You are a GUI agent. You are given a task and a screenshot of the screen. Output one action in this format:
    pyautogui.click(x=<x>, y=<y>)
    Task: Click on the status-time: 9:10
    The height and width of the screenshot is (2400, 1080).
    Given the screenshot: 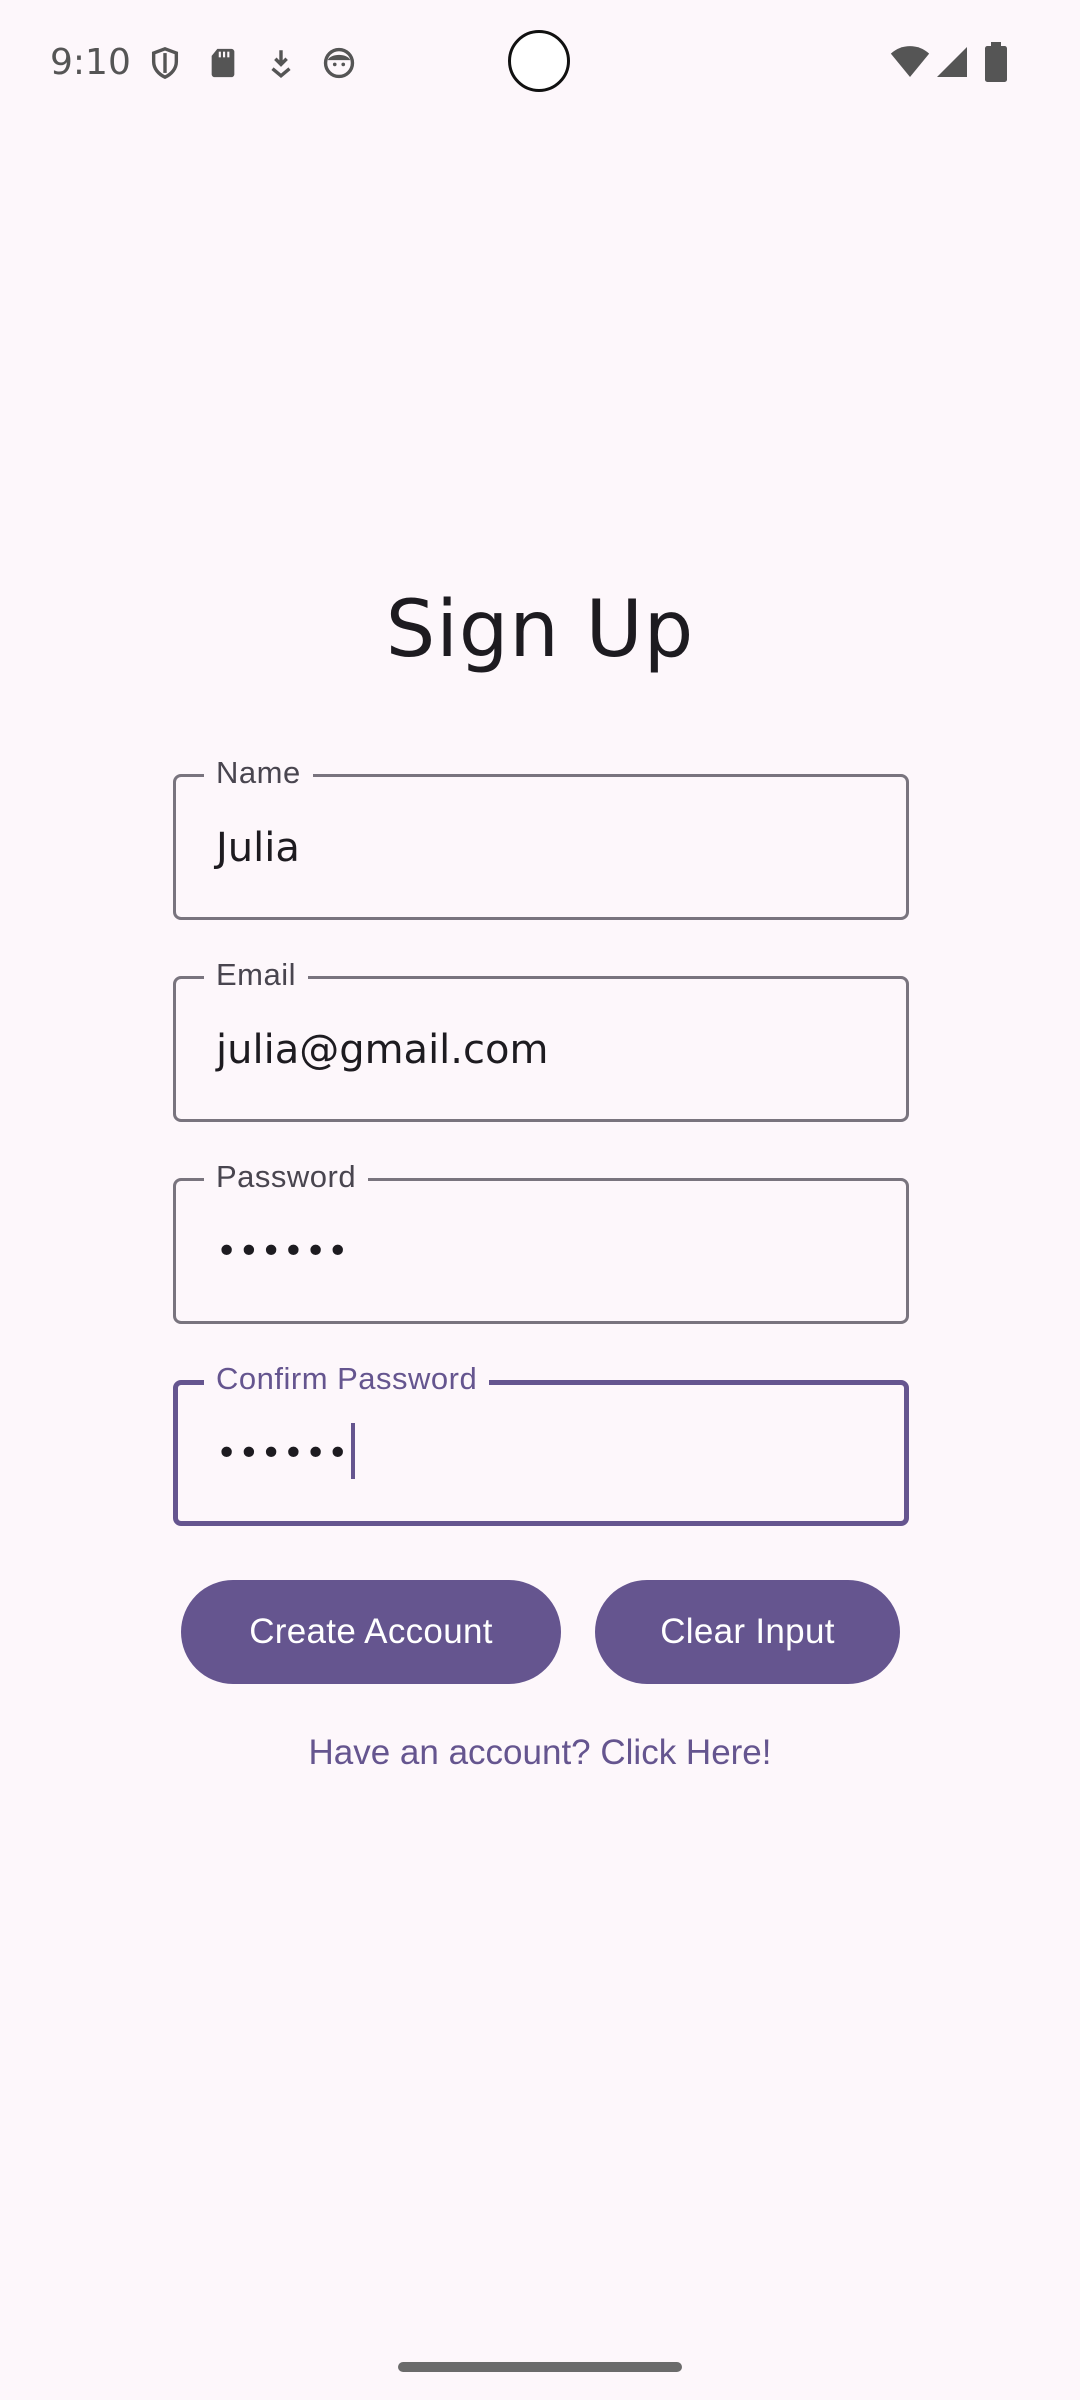 What is the action you would take?
    pyautogui.click(x=90, y=62)
    